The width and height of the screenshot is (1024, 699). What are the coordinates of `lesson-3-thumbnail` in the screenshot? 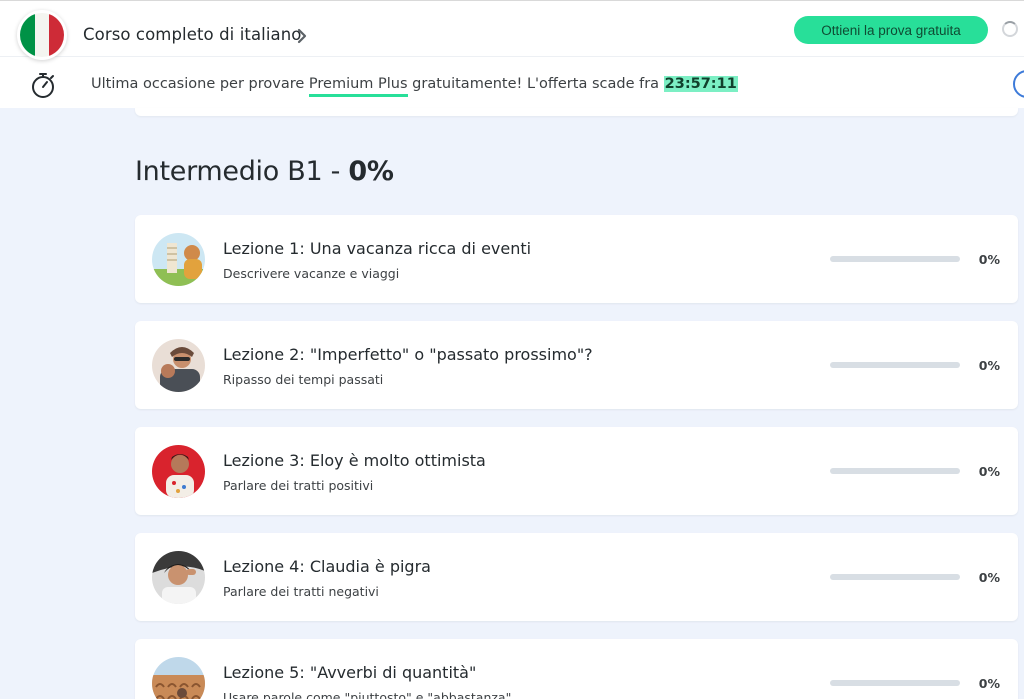 It's located at (178, 471).